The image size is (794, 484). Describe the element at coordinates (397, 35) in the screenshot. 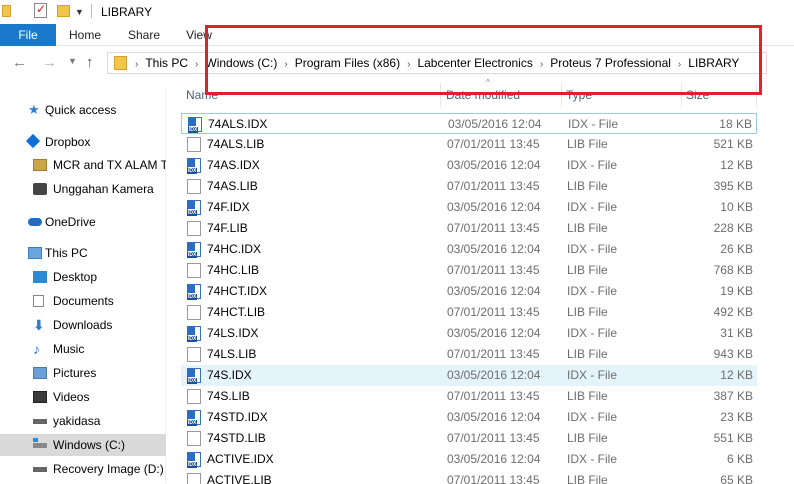

I see `ribbon-tabs: File Home Share View` at that location.